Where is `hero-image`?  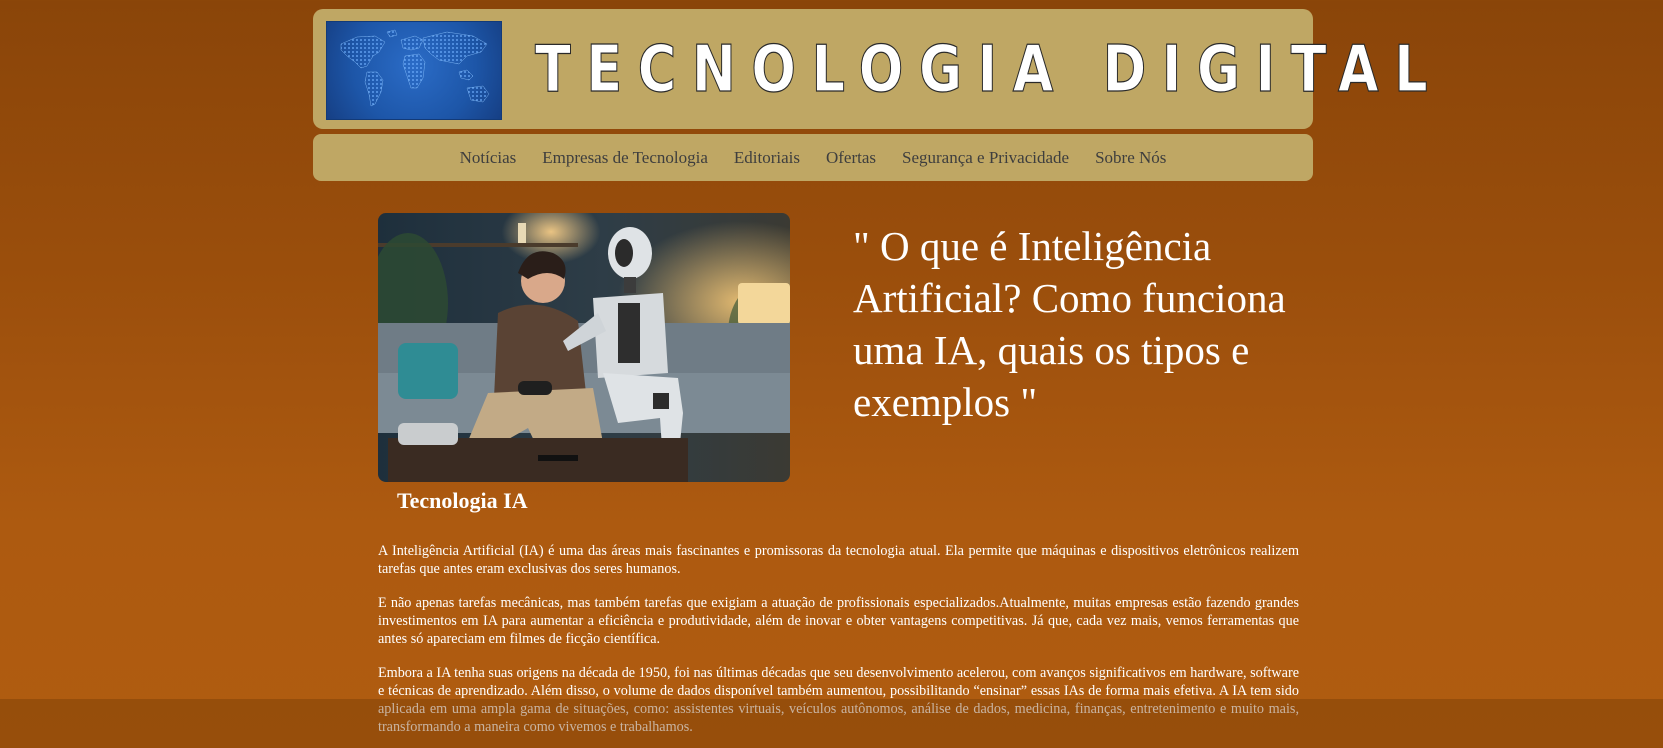 hero-image is located at coordinates (584, 347).